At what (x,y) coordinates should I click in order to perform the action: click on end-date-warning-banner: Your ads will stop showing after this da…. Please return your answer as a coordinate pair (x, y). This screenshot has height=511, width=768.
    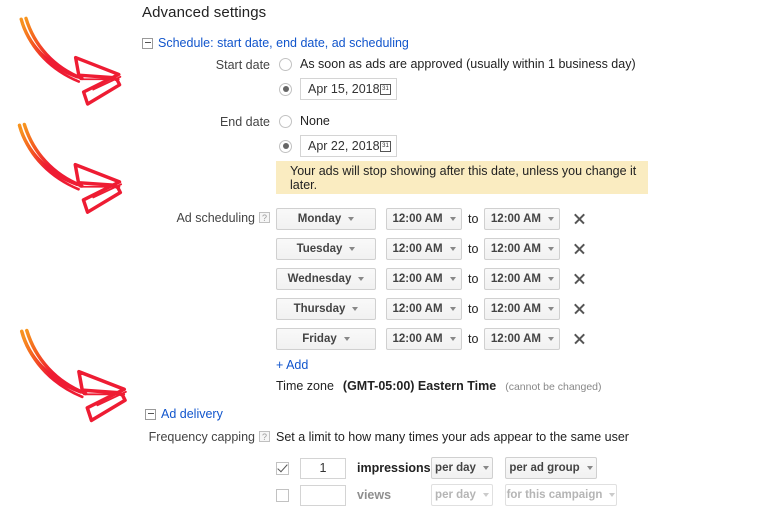
    Looking at the image, I should click on (462, 177).